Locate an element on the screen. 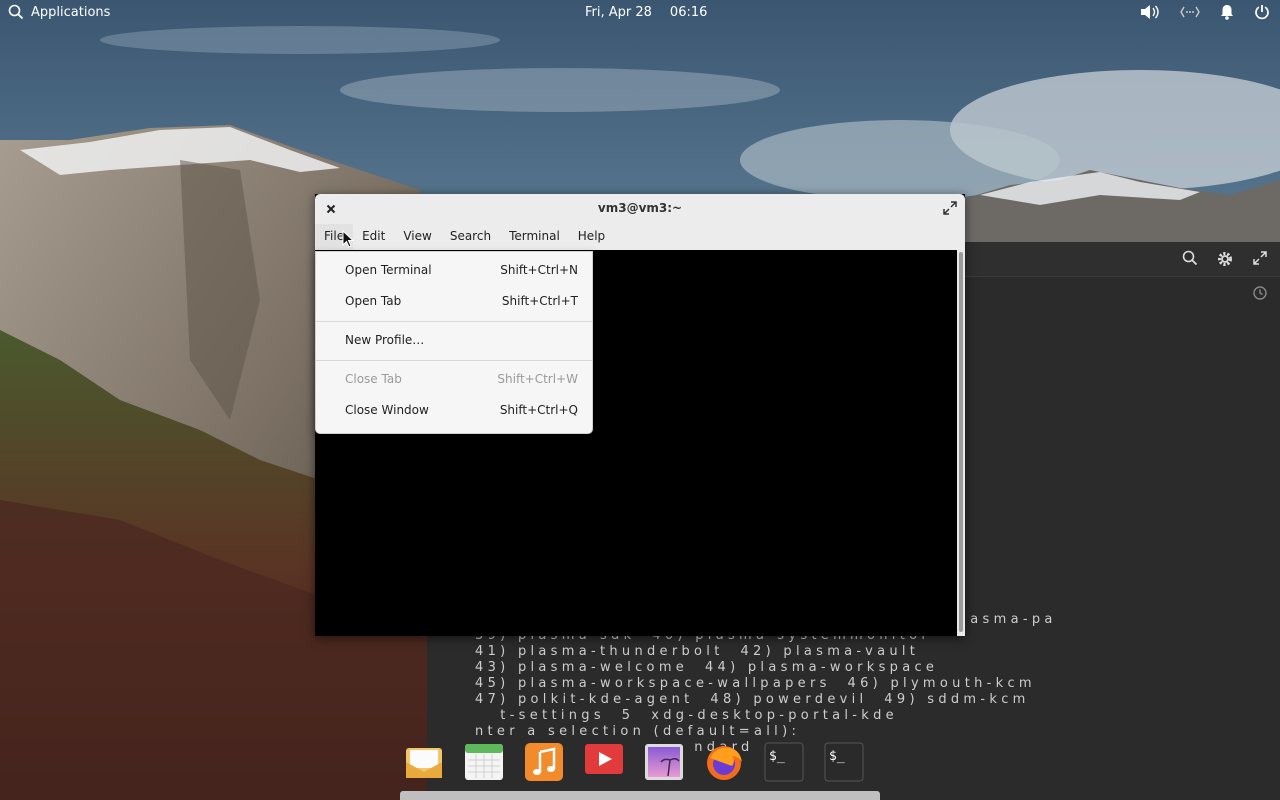 The height and width of the screenshot is (800, 1280). music-icon is located at coordinates (544, 762).